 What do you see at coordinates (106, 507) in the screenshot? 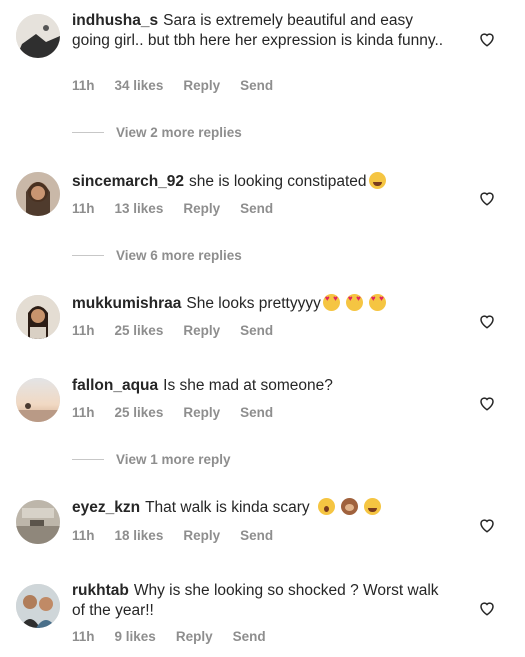
I see `comment-username: eyez_kzn` at bounding box center [106, 507].